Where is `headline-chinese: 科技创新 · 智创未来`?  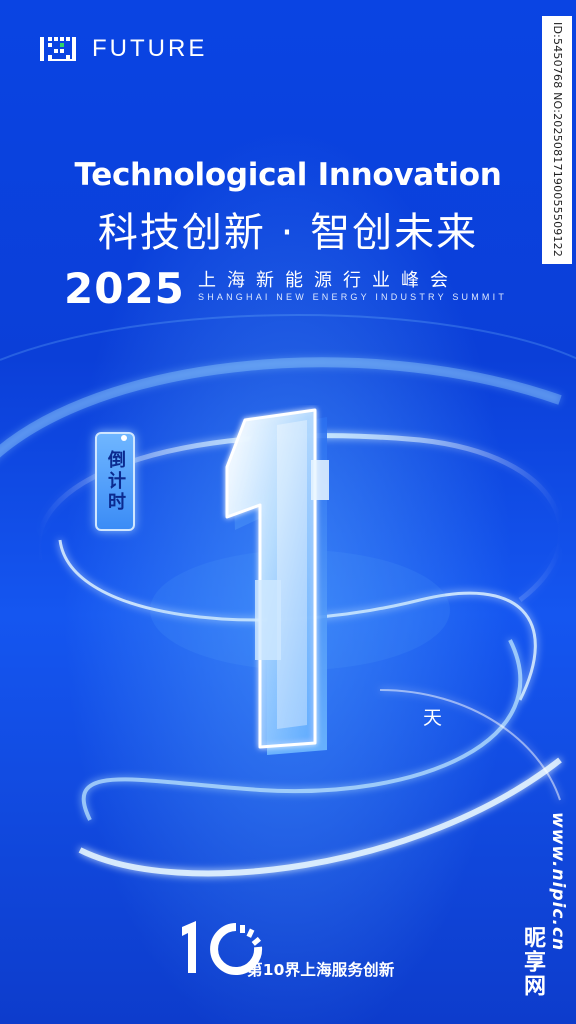 headline-chinese: 科技创新 · 智创未来 is located at coordinates (288, 233).